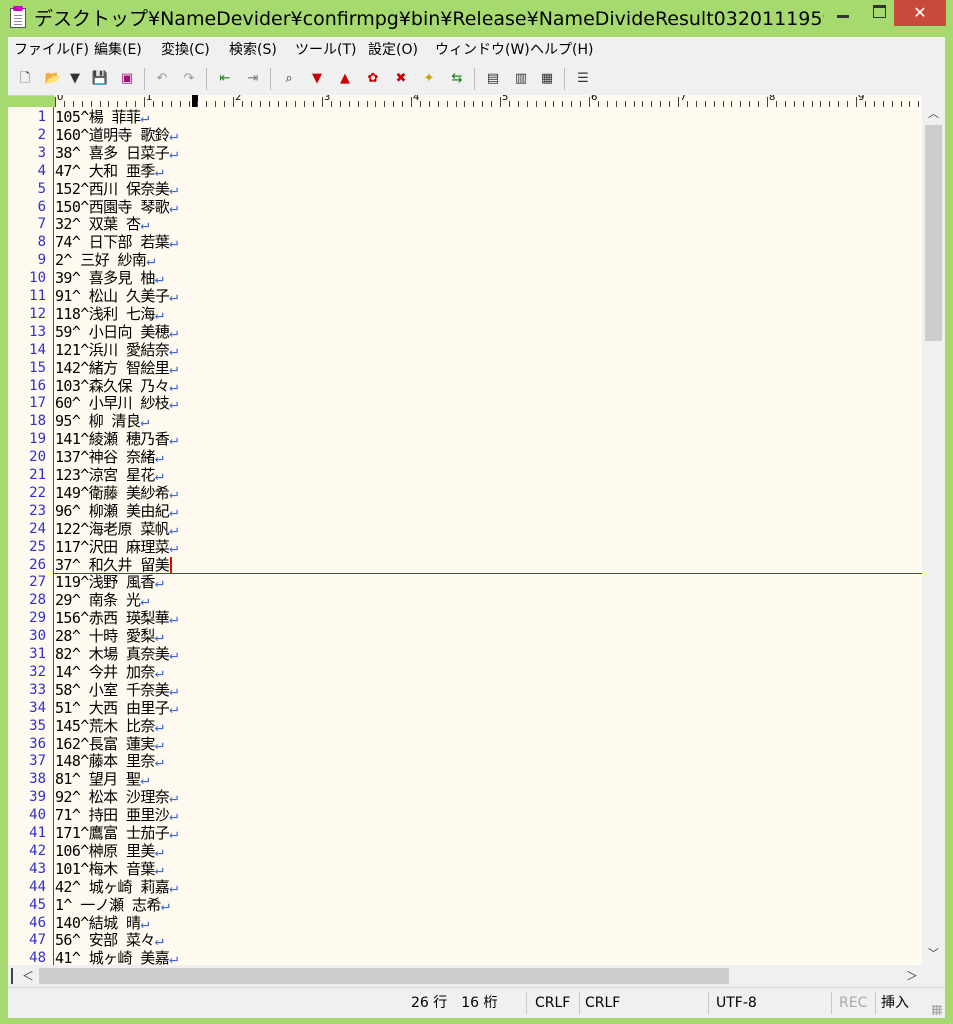 Image resolution: width=953 pixels, height=1024 pixels. I want to click on vertical-scrollbar: ︿ ﹀, so click(933, 530).